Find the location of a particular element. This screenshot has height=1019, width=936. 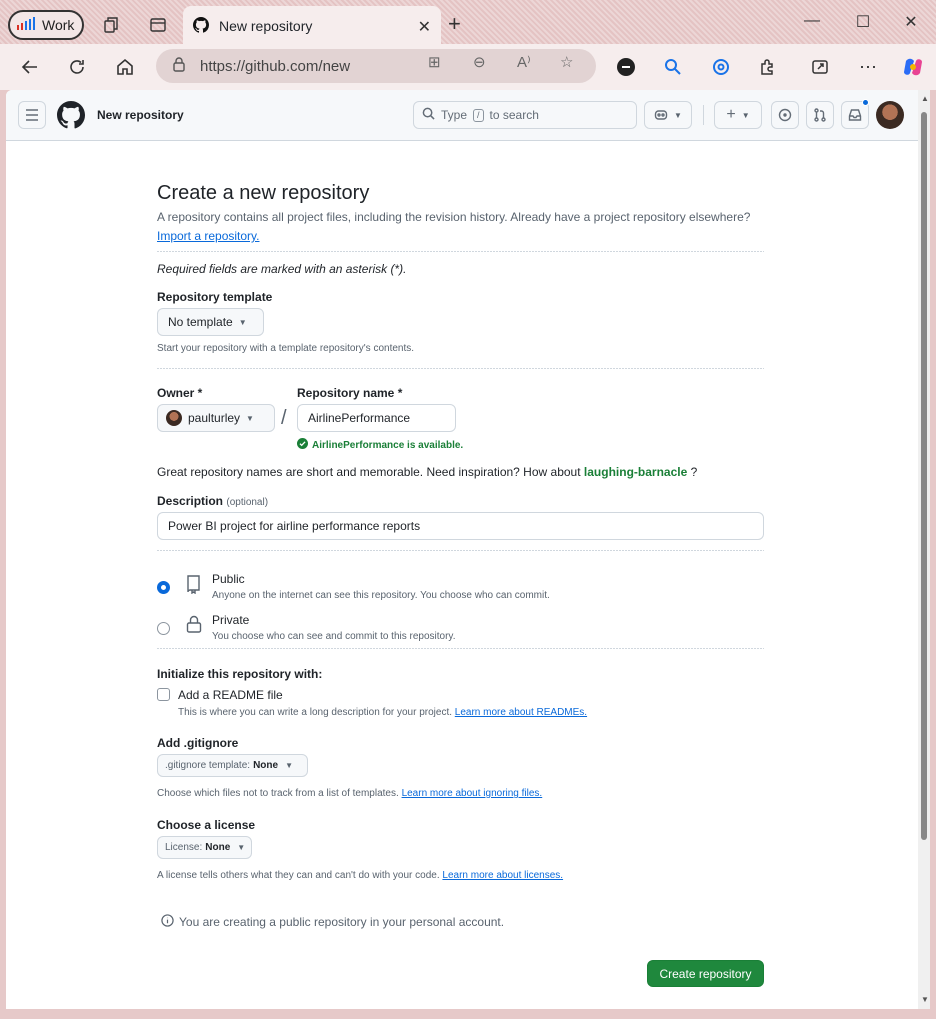

global-search-input: Type / to search is located at coordinates (525, 115).